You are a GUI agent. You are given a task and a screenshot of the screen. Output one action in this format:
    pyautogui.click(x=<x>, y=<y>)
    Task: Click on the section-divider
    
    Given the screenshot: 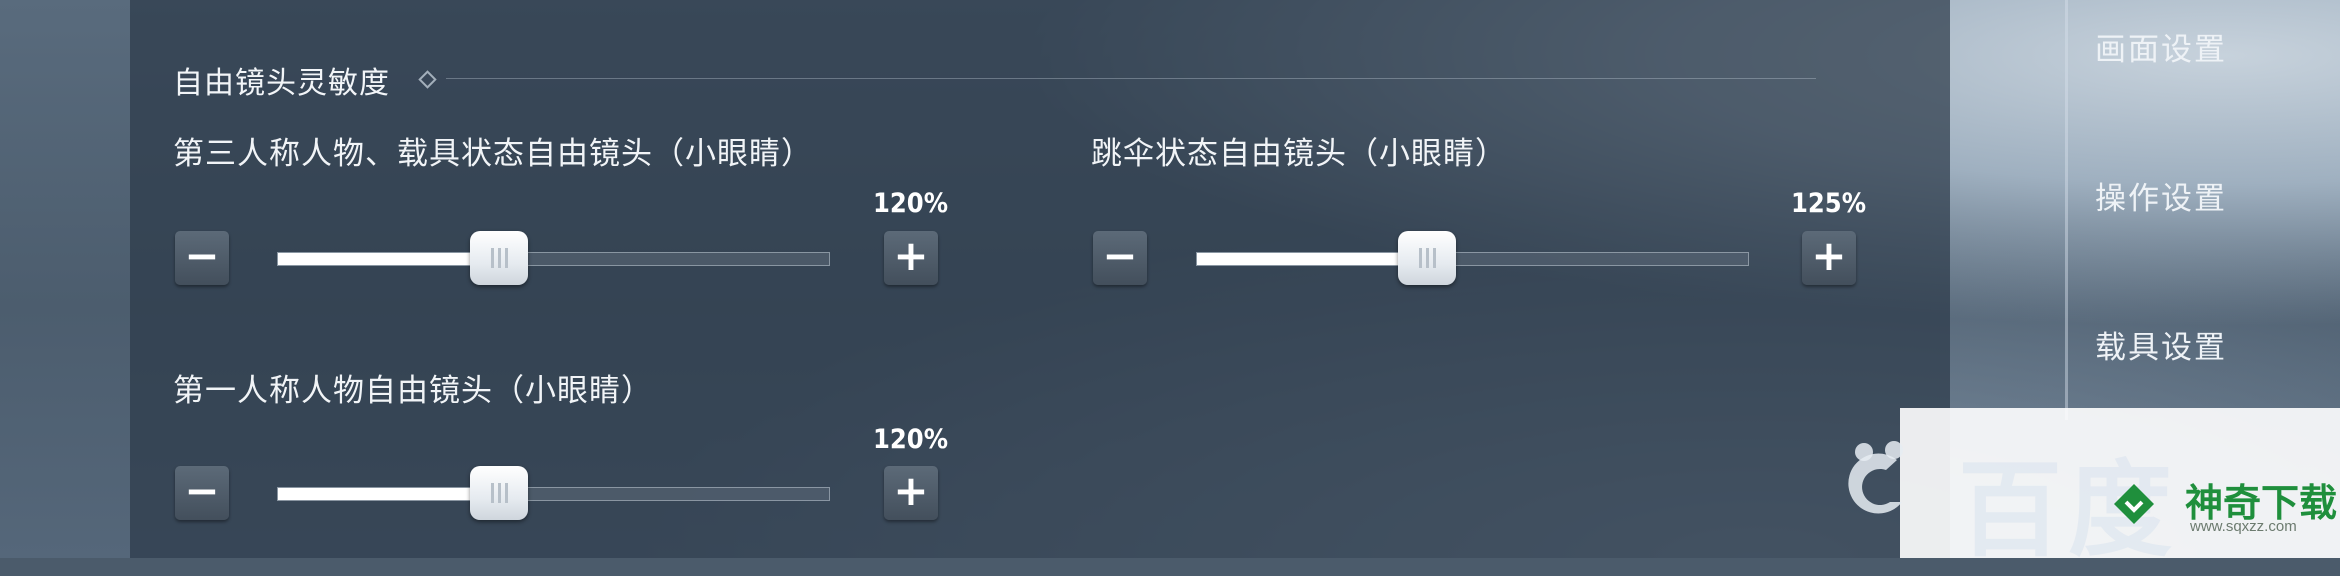 What is the action you would take?
    pyautogui.click(x=1131, y=78)
    